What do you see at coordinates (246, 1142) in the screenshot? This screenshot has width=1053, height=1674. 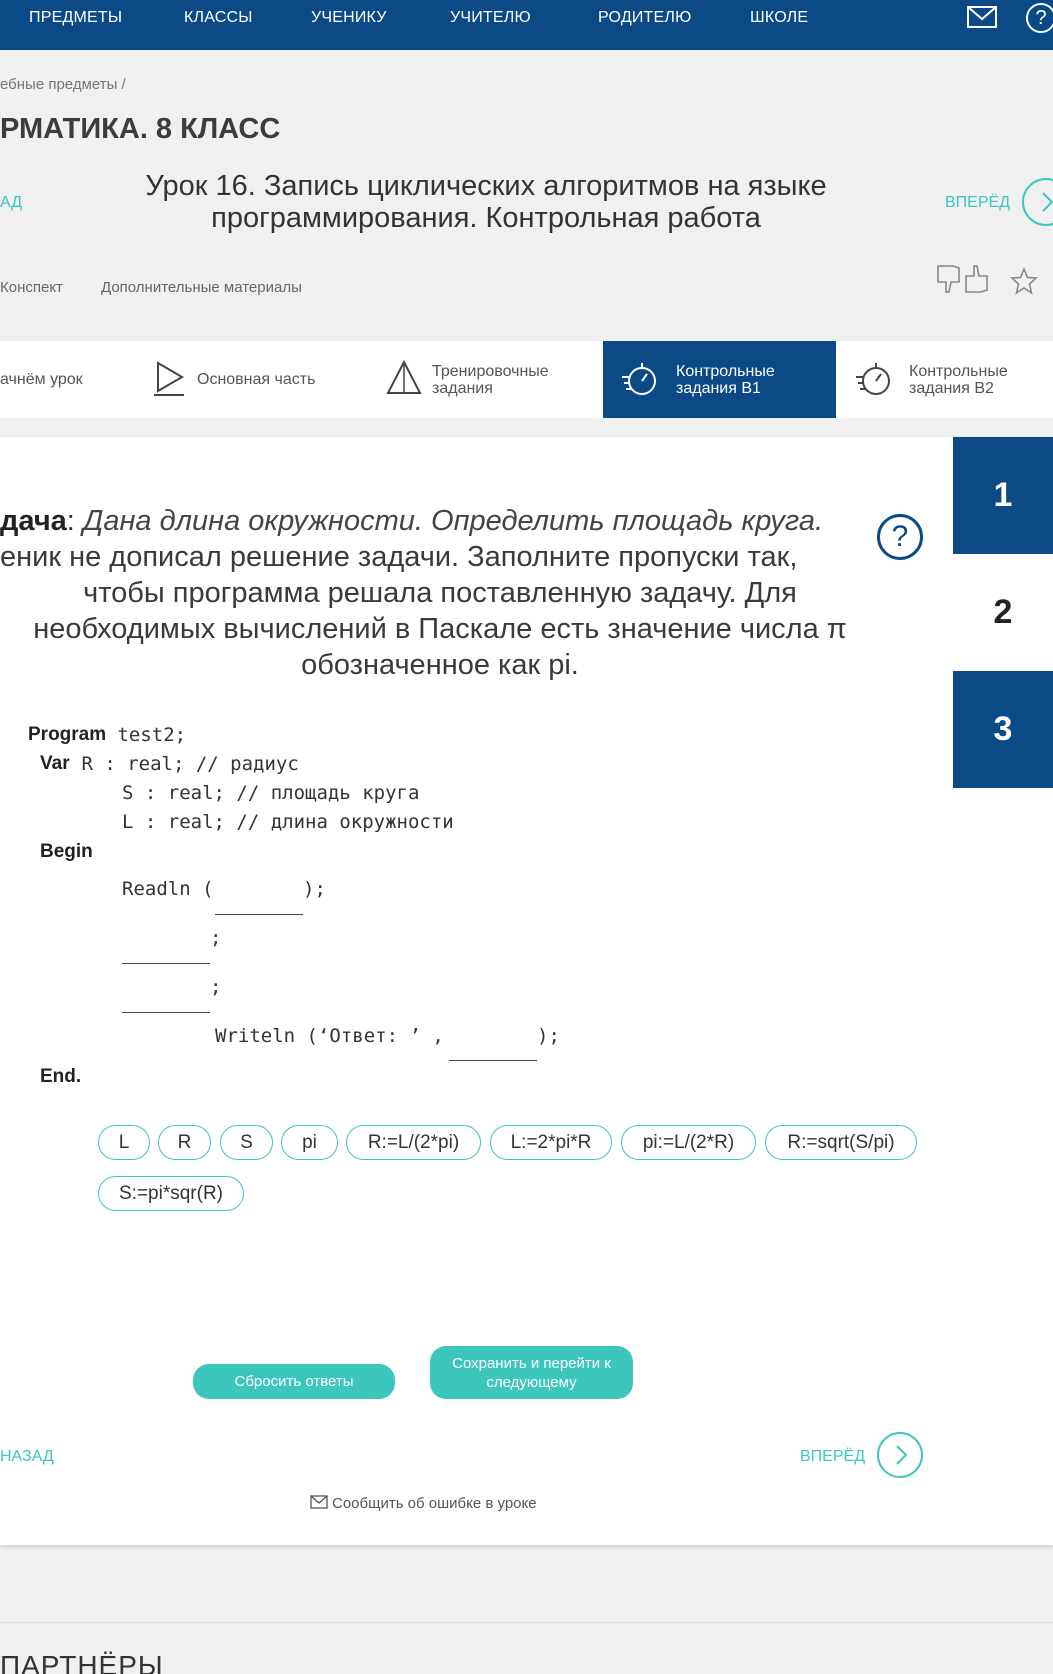 I see `answer-chip: S` at bounding box center [246, 1142].